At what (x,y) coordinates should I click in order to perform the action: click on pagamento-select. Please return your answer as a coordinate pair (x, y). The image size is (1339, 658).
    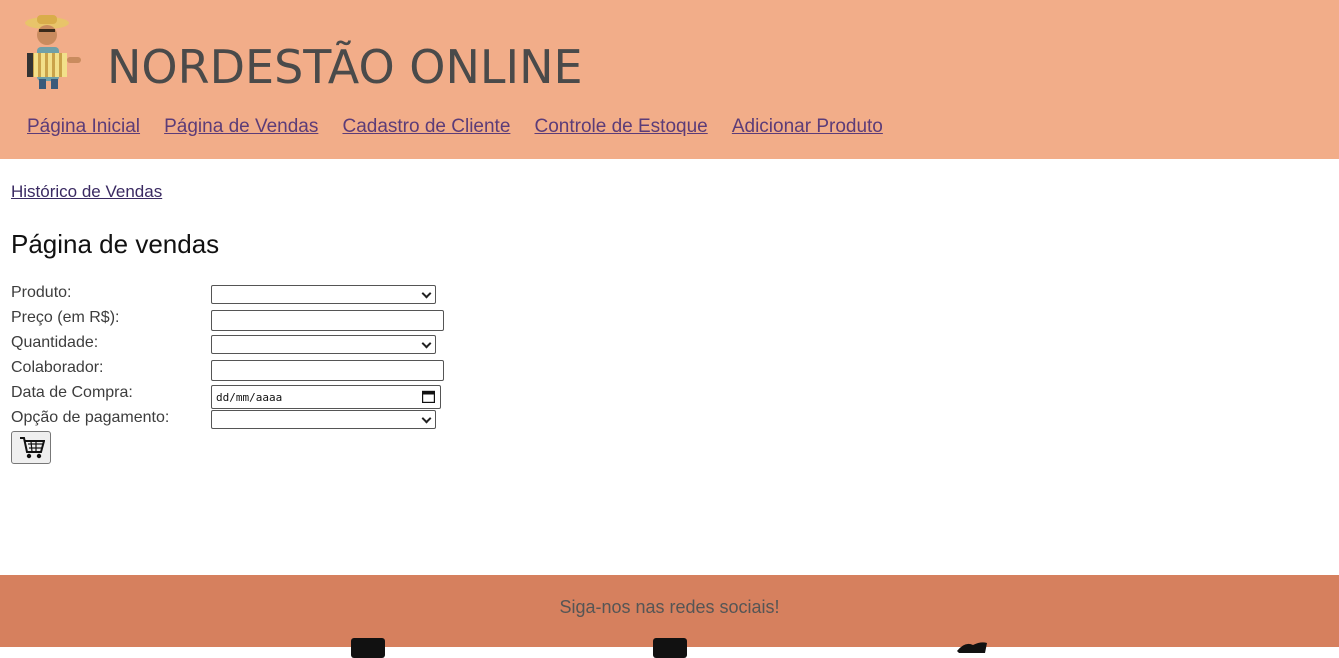
    Looking at the image, I should click on (323, 419).